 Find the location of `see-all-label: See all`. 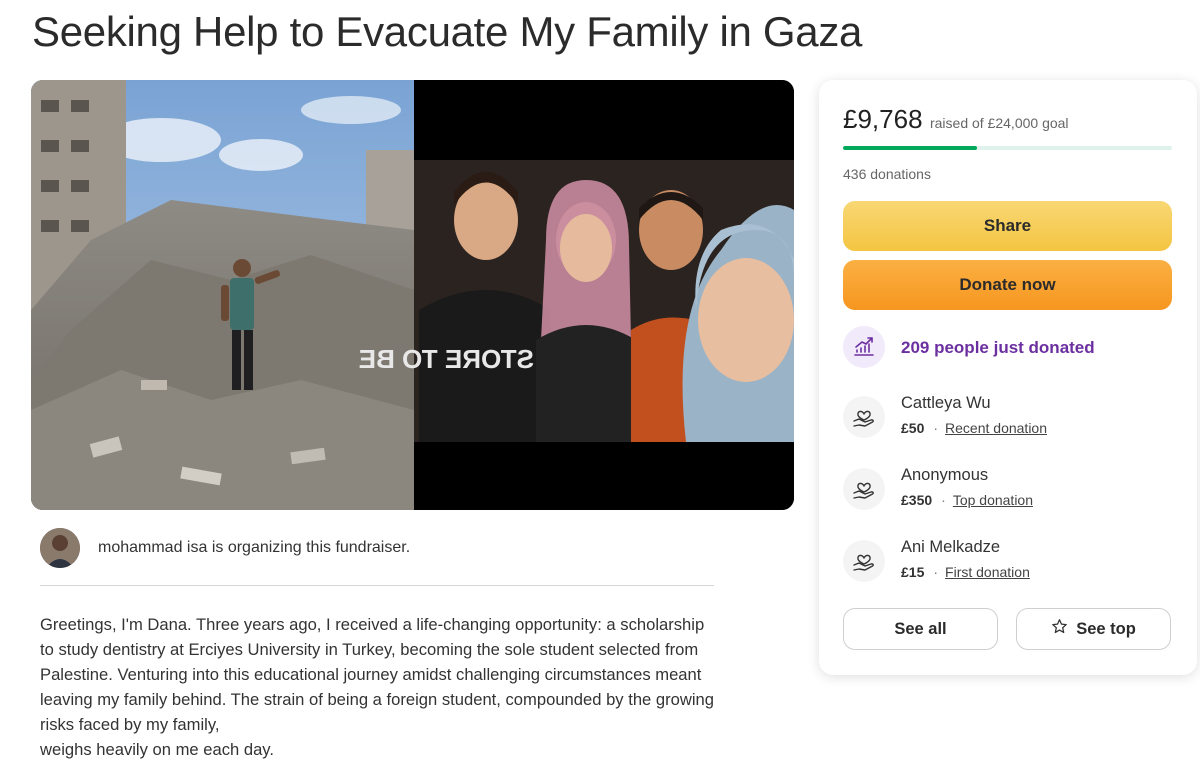

see-all-label: See all is located at coordinates (920, 628).